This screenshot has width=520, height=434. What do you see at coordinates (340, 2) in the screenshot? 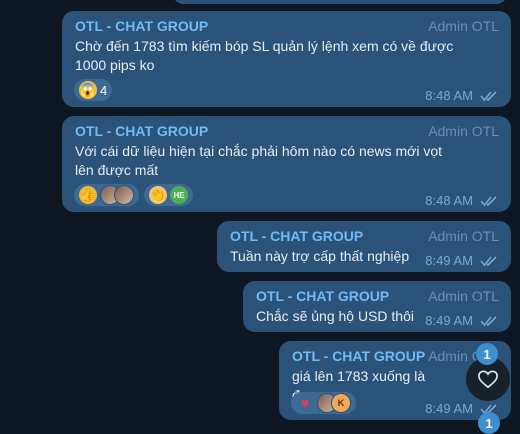
I see `previous-message-bubble` at bounding box center [340, 2].